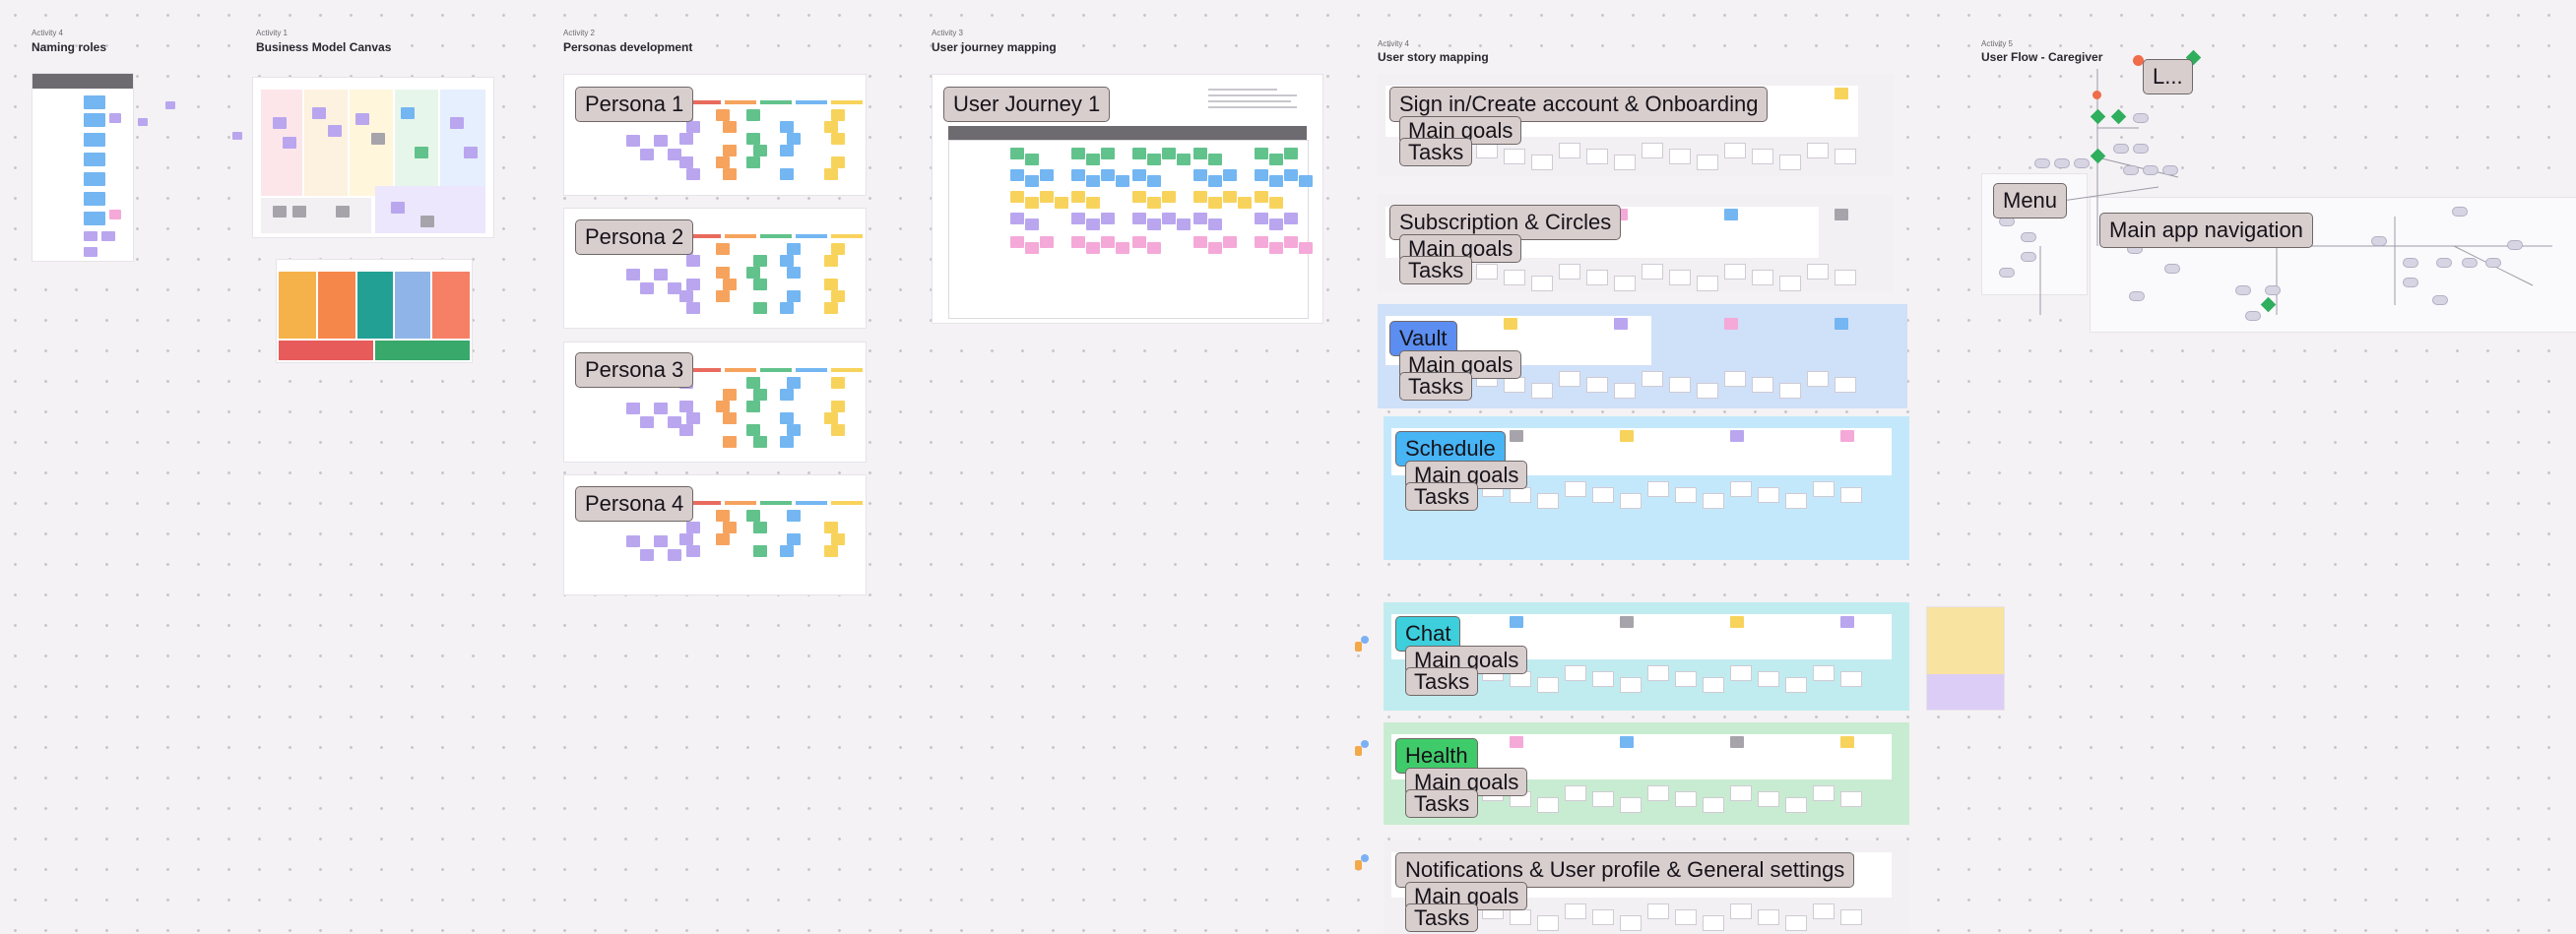  What do you see at coordinates (2097, 95) in the screenshot?
I see `flow-node` at bounding box center [2097, 95].